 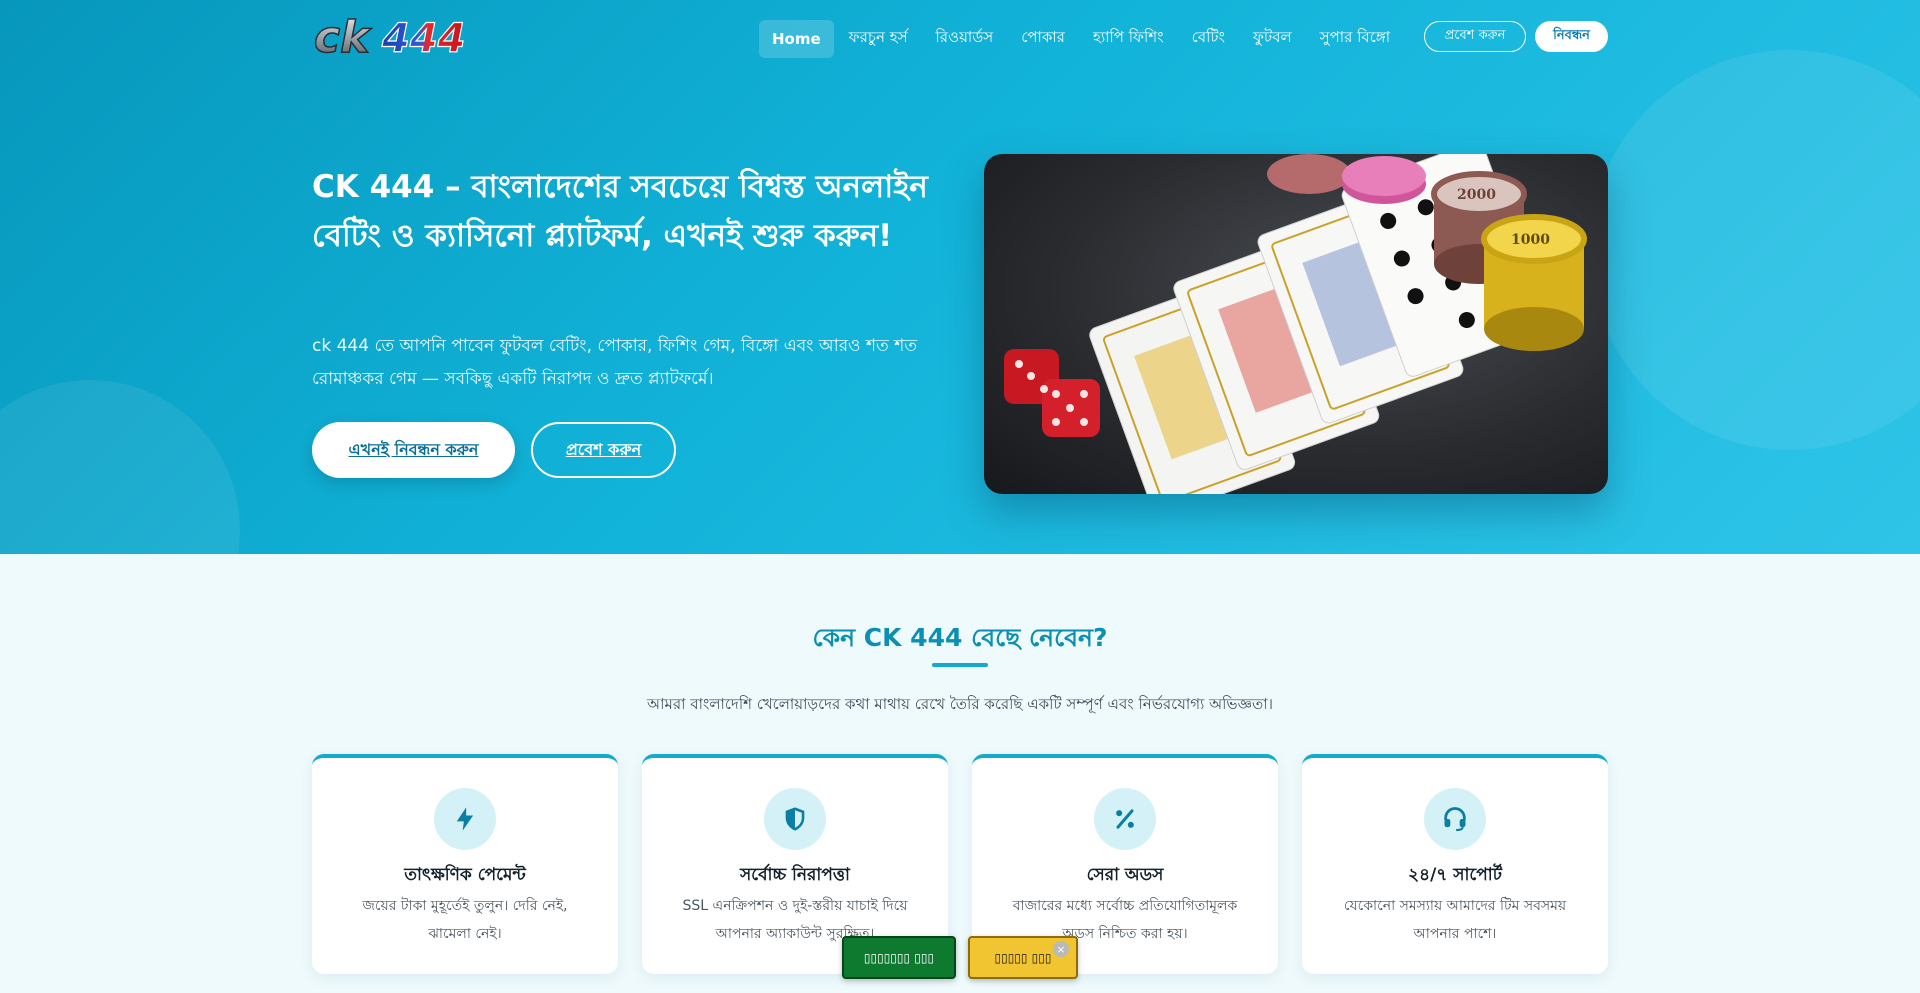 I want to click on floating-green-button: ▯▯▯▯▯▯▯ ▯▯▯, so click(x=899, y=957).